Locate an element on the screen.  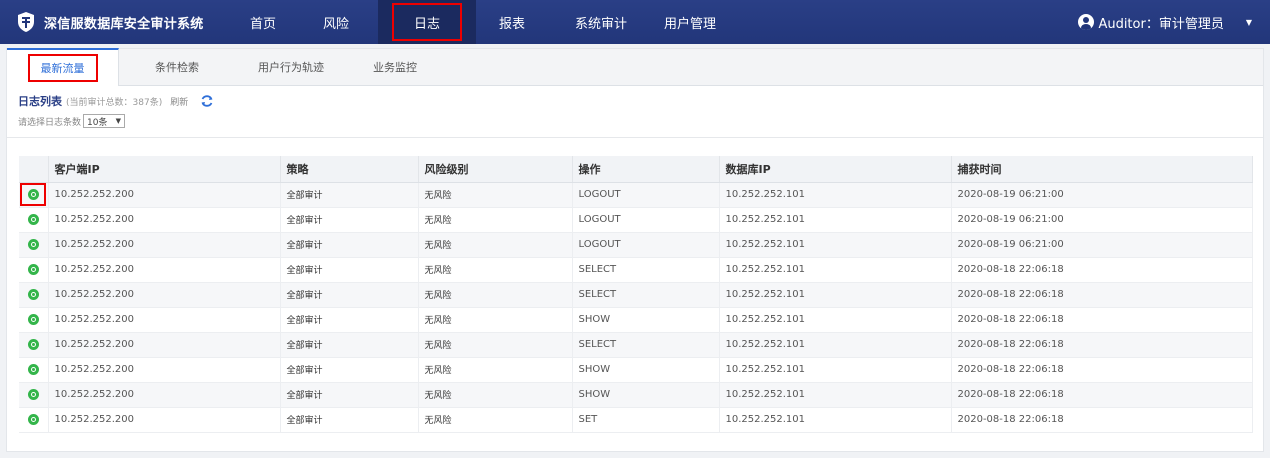
column-header: 数据库IP is located at coordinates (835, 169).